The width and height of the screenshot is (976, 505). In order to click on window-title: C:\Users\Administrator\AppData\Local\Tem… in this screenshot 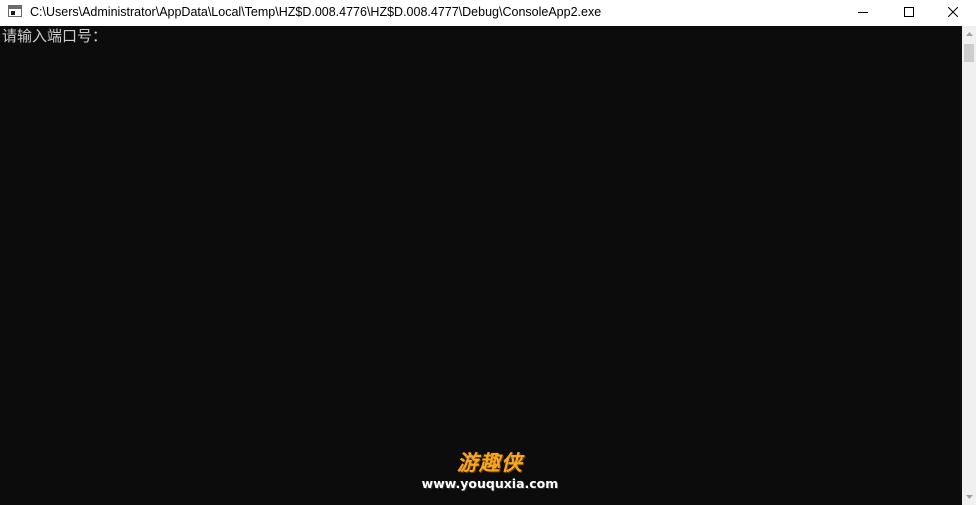, I will do `click(316, 12)`.